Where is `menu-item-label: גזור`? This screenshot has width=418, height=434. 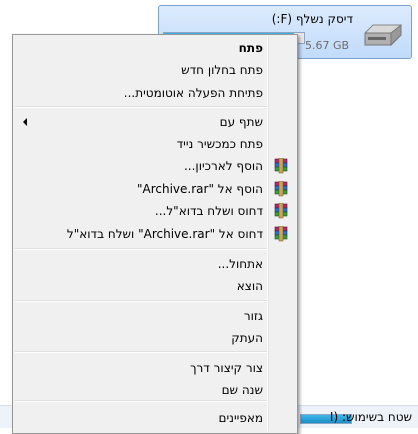 menu-item-label: גזור is located at coordinates (253, 316).